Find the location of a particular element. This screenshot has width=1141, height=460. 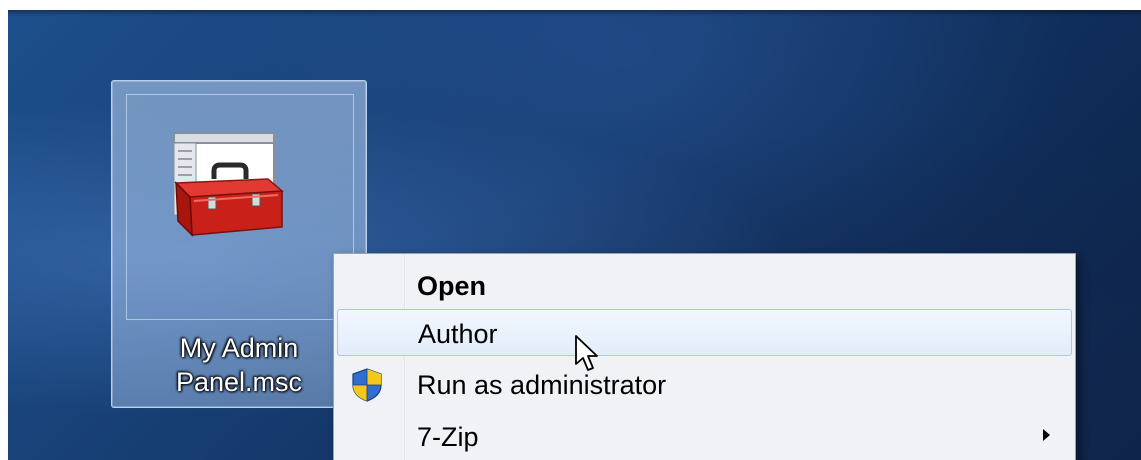

menu-item-label: 7-Zip is located at coordinates (448, 437).